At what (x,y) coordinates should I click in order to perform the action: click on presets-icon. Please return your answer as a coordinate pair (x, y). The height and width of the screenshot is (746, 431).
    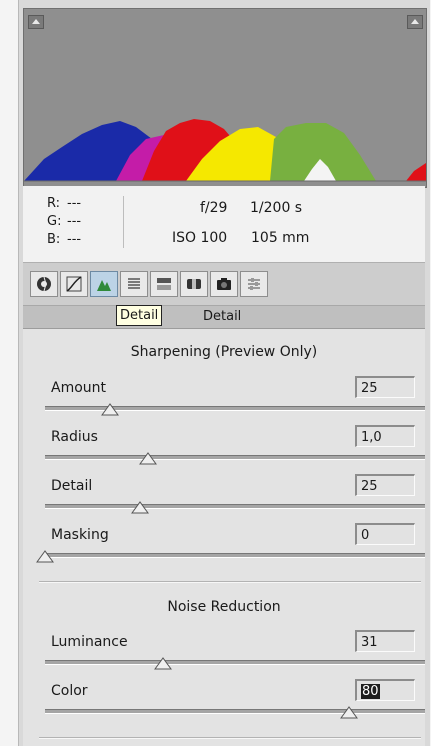
    Looking at the image, I should click on (254, 284).